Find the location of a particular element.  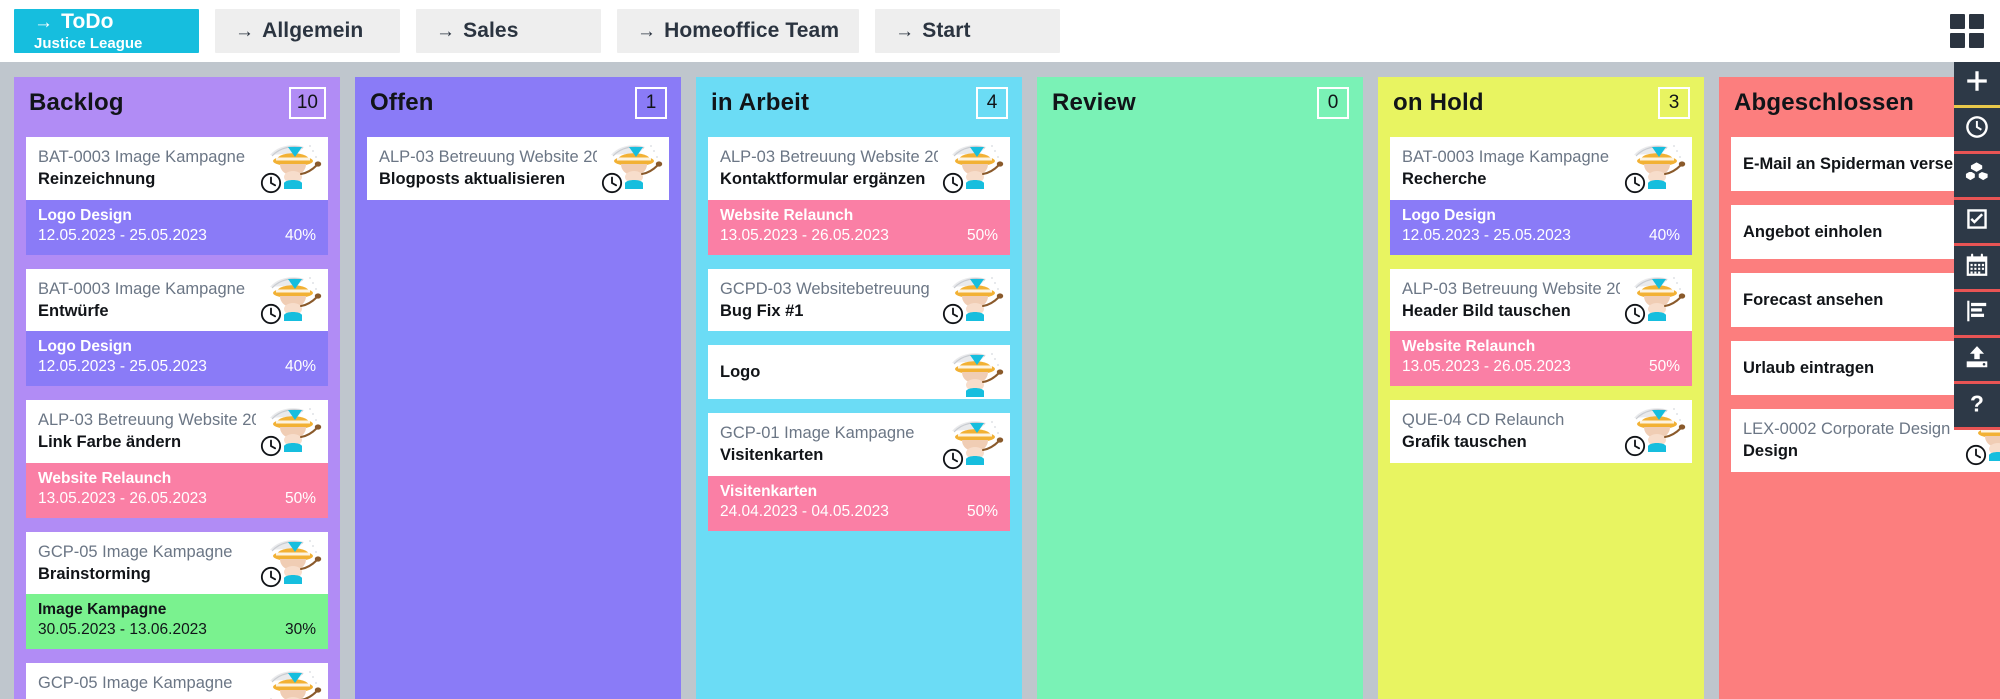

project-bar-dates: 24.04.2023 - 04.05.2023 is located at coordinates (804, 511).